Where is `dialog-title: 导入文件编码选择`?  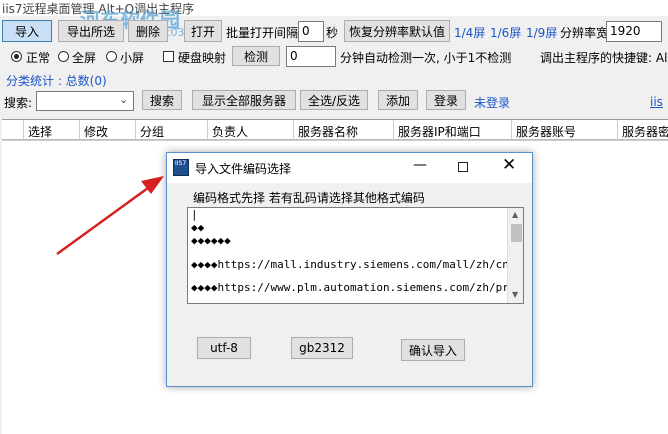 dialog-title: 导入文件编码选择 is located at coordinates (243, 169).